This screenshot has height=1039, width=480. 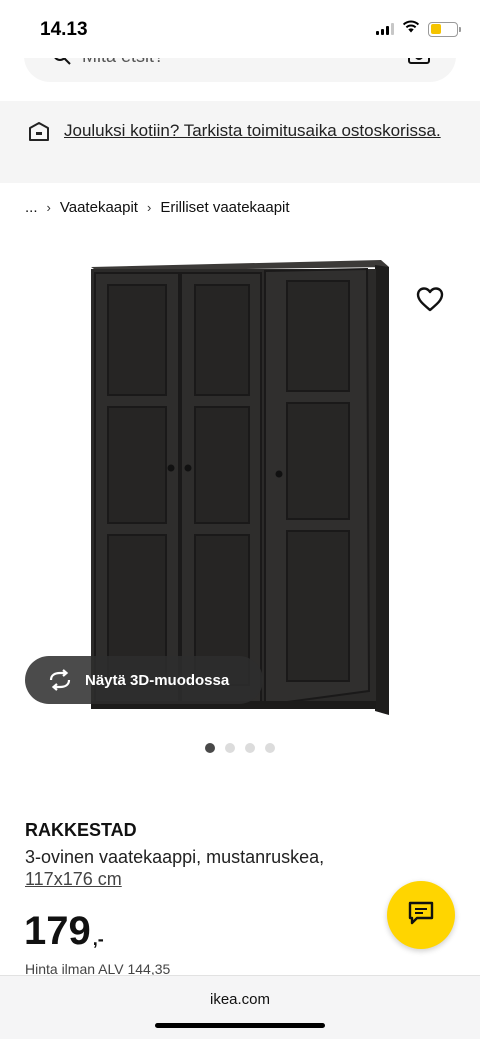 I want to click on carousel-dots, so click(x=240, y=748).